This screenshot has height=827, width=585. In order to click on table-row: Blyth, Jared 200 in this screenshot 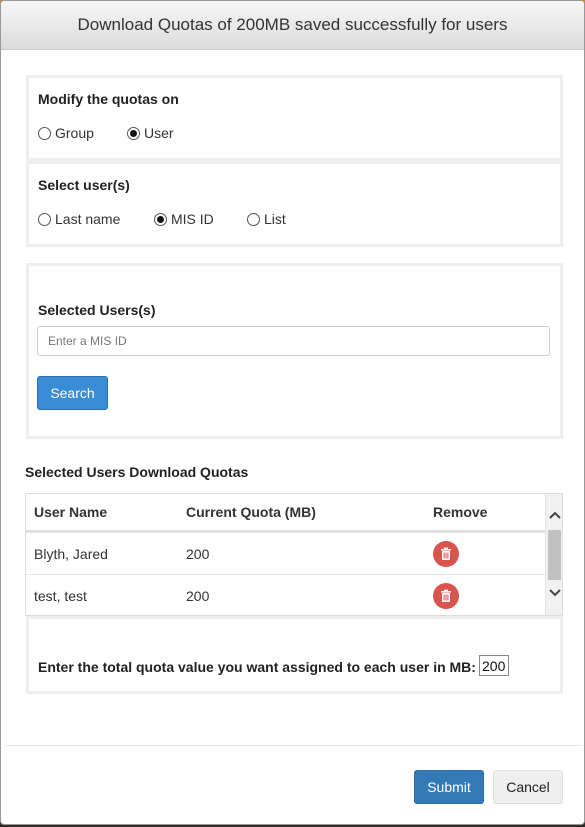, I will do `click(286, 553)`.